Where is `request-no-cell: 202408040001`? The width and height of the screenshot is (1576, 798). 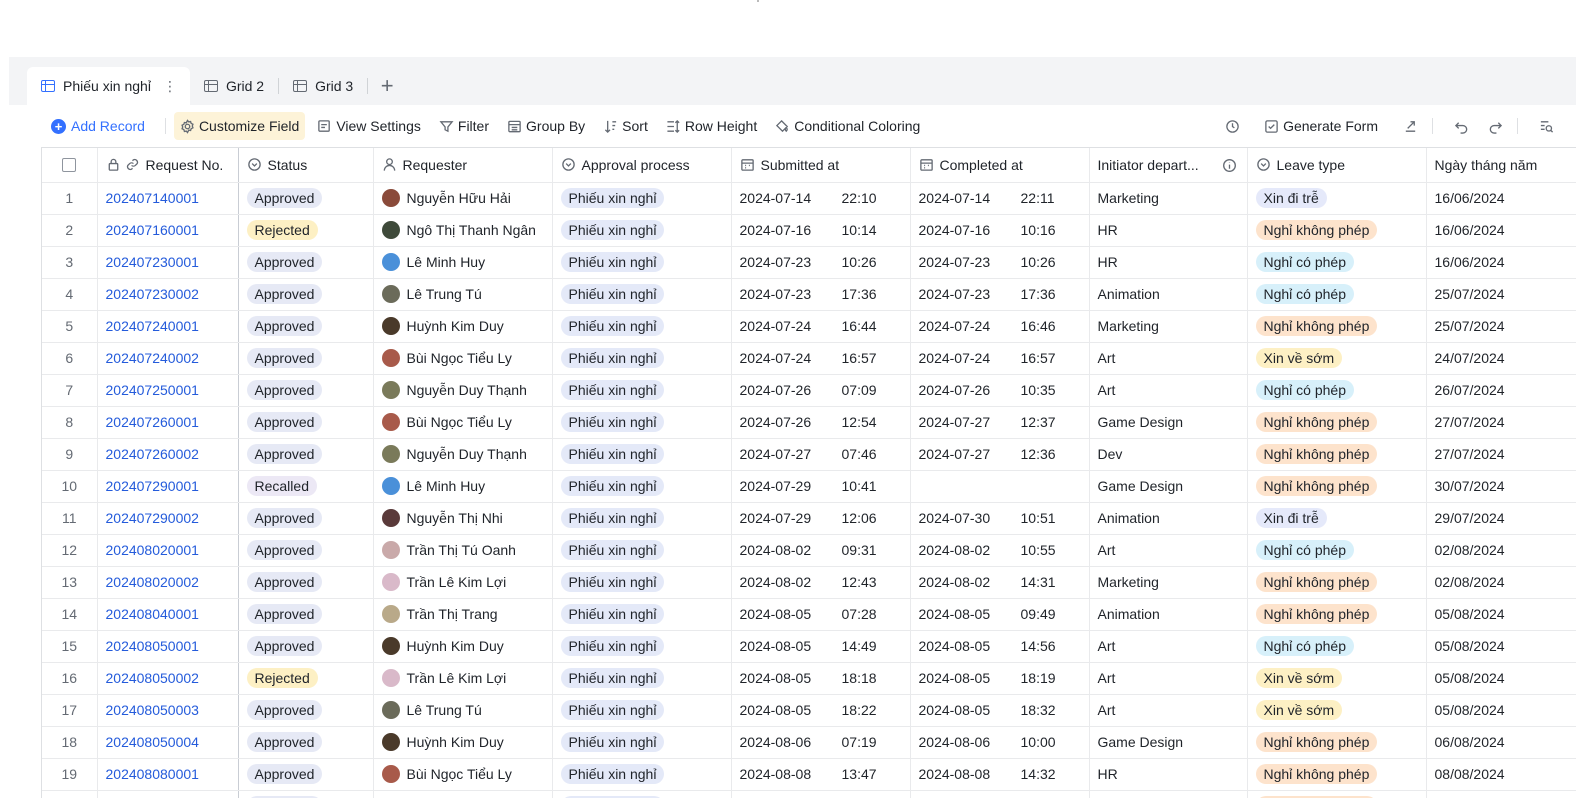
request-no-cell: 202408040001 is located at coordinates (168, 614).